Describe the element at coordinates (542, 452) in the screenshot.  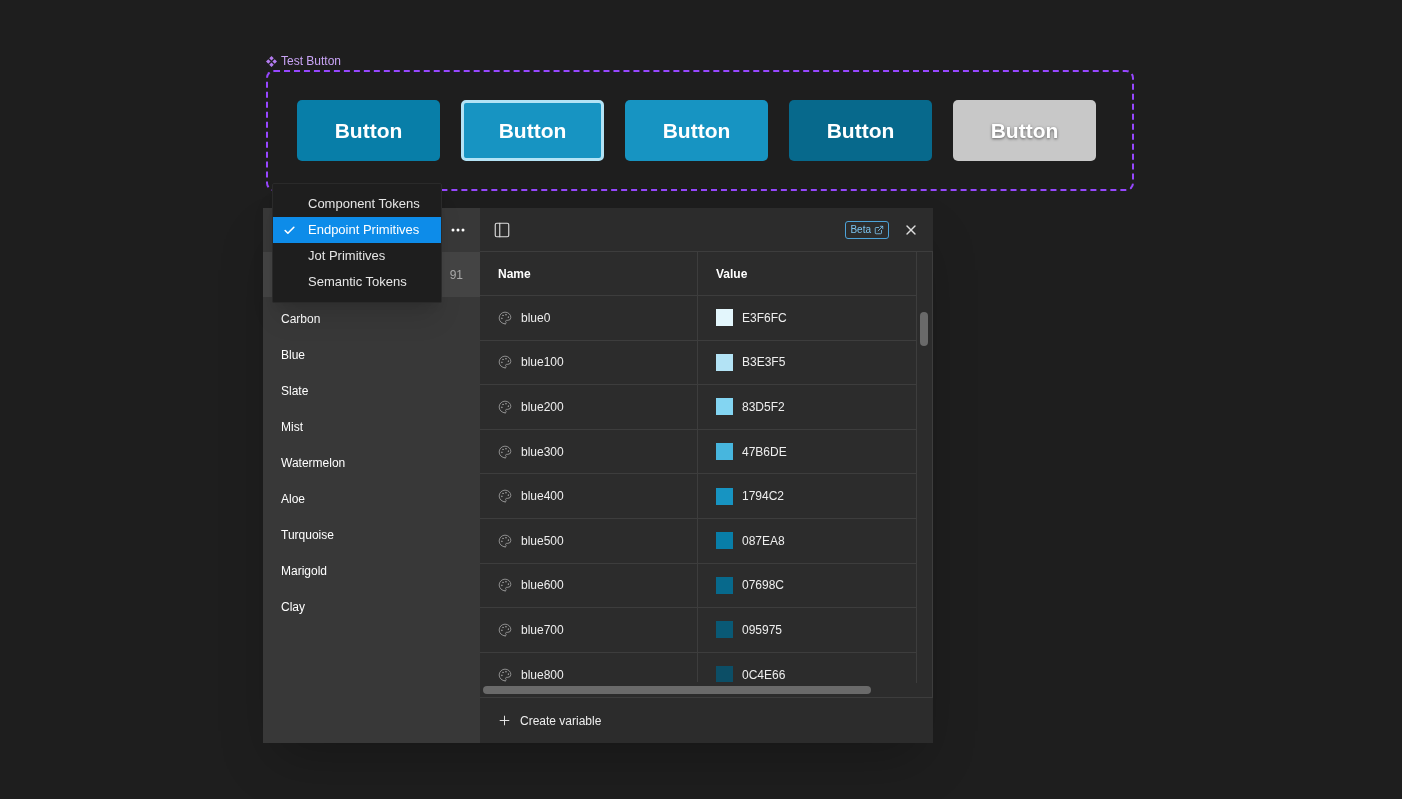
I see `variable-name: blue300` at that location.